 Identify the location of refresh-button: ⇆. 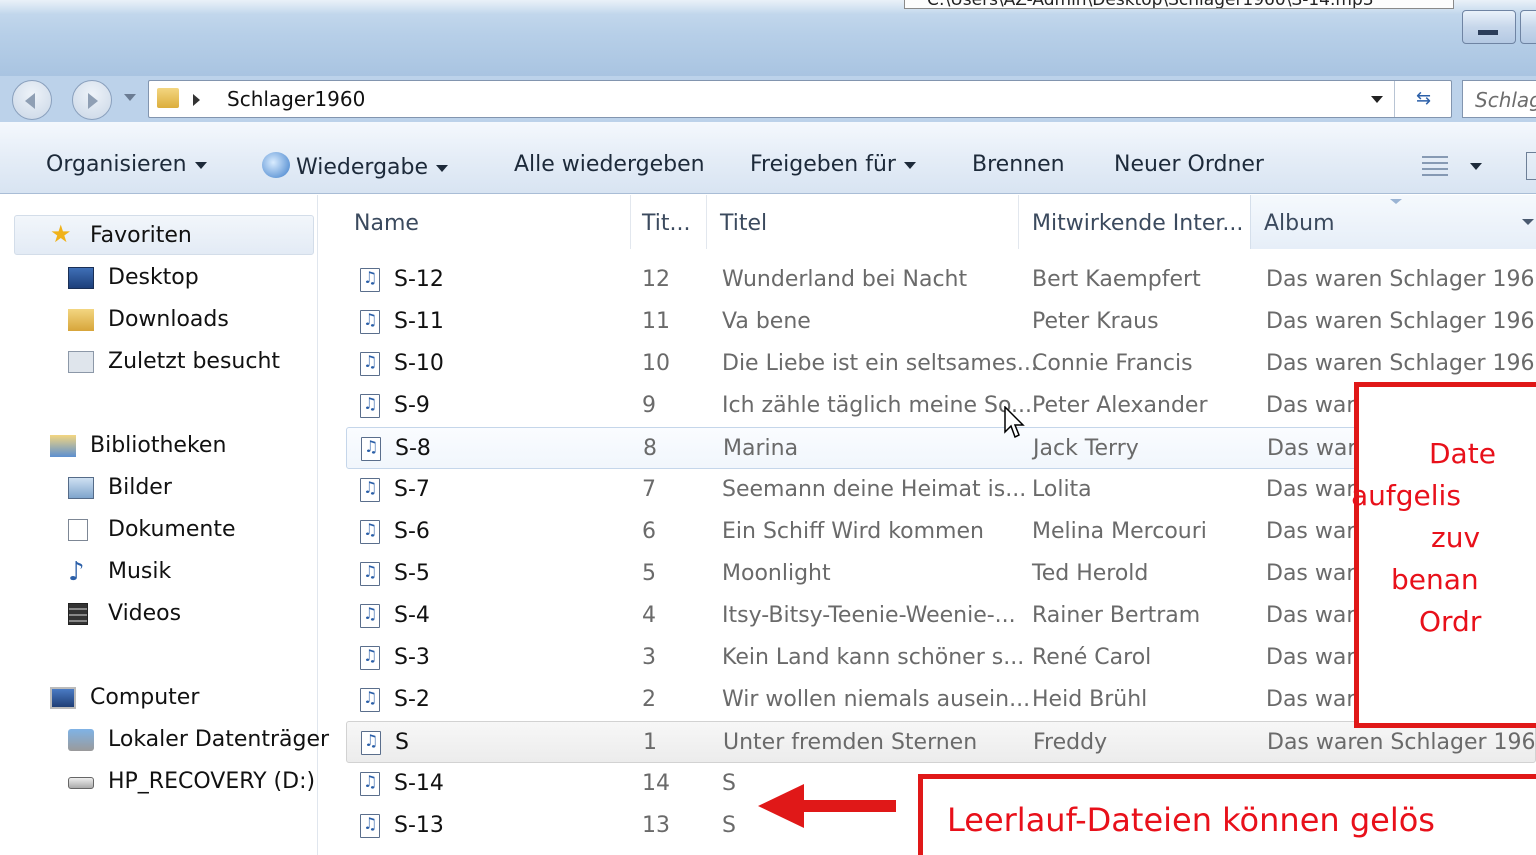
(1423, 99).